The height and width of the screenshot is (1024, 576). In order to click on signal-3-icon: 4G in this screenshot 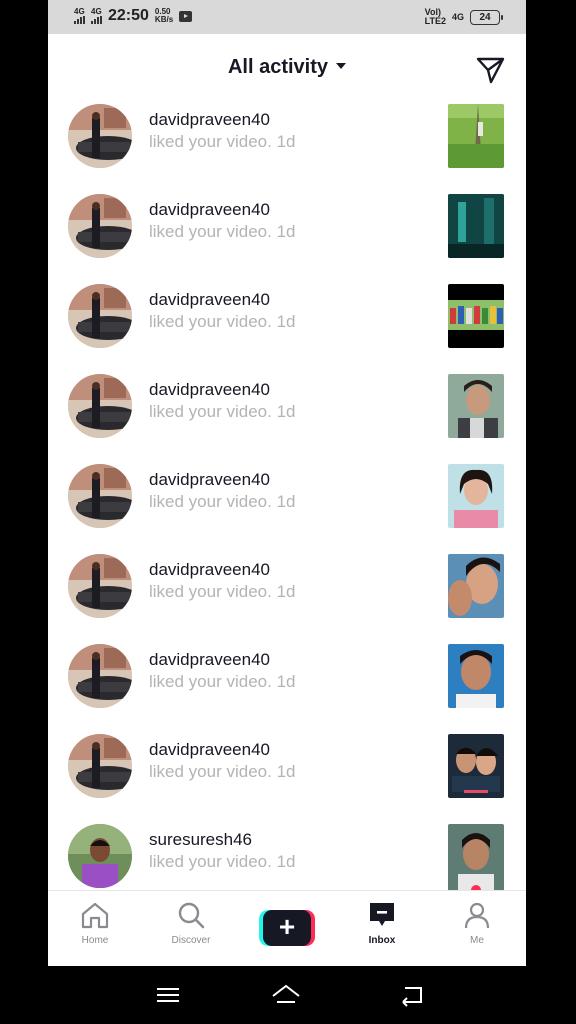, I will do `click(457, 17)`.